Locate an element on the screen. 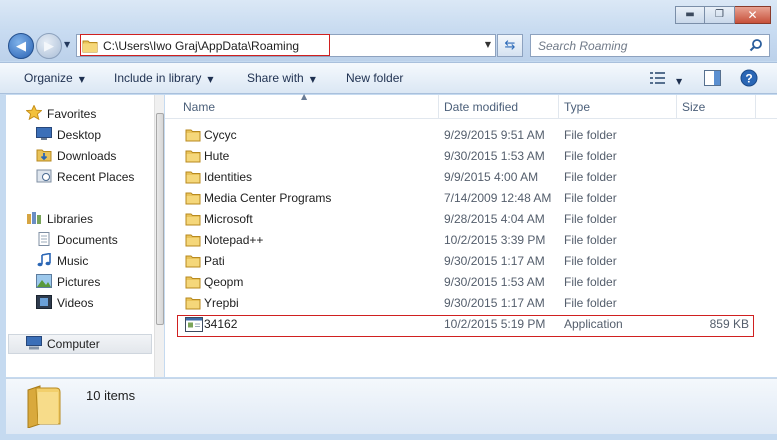 This screenshot has width=777, height=440. file-name: Media Center Programs is located at coordinates (268, 198).